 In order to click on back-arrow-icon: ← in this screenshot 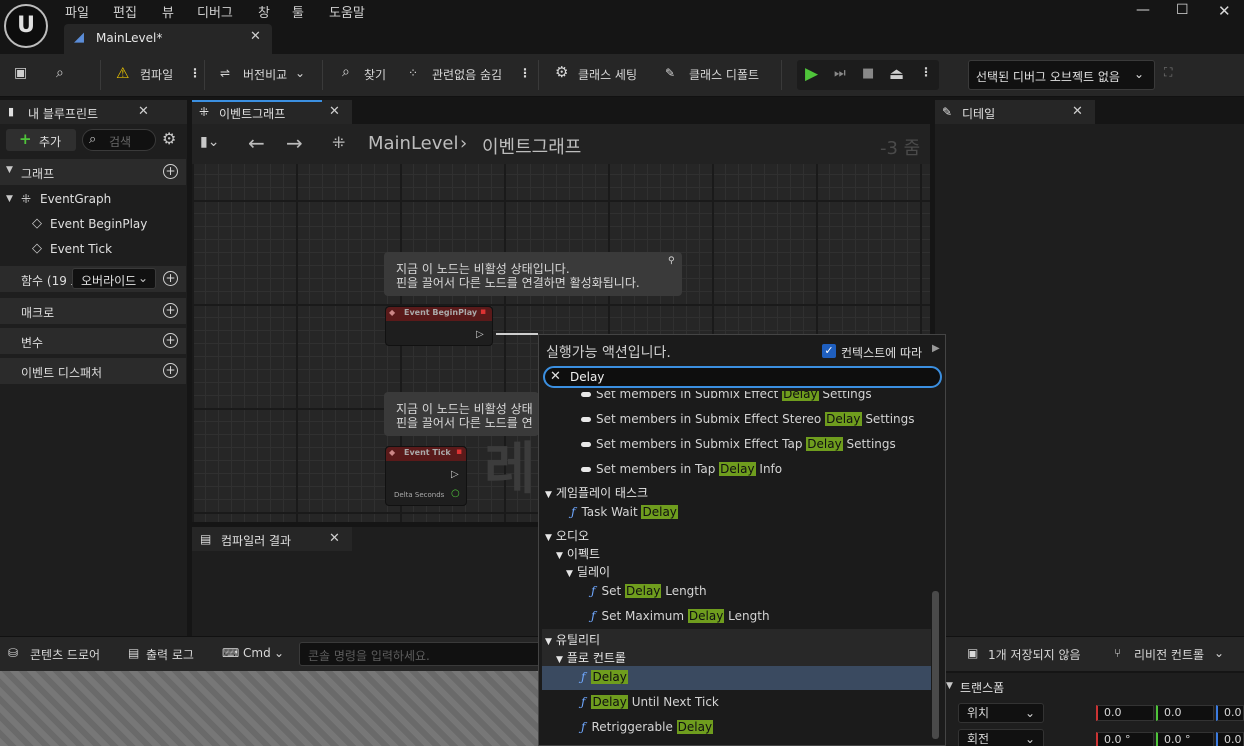, I will do `click(256, 143)`.